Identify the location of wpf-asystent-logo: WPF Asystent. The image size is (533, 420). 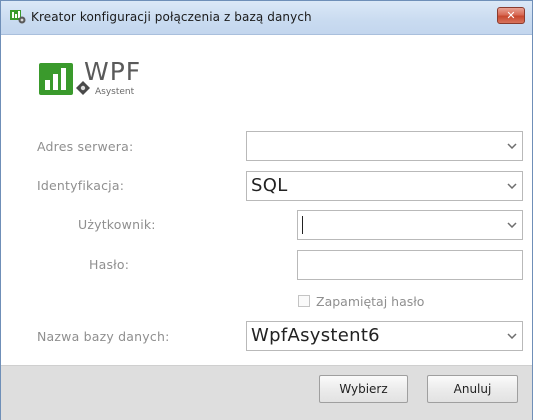
(99, 80).